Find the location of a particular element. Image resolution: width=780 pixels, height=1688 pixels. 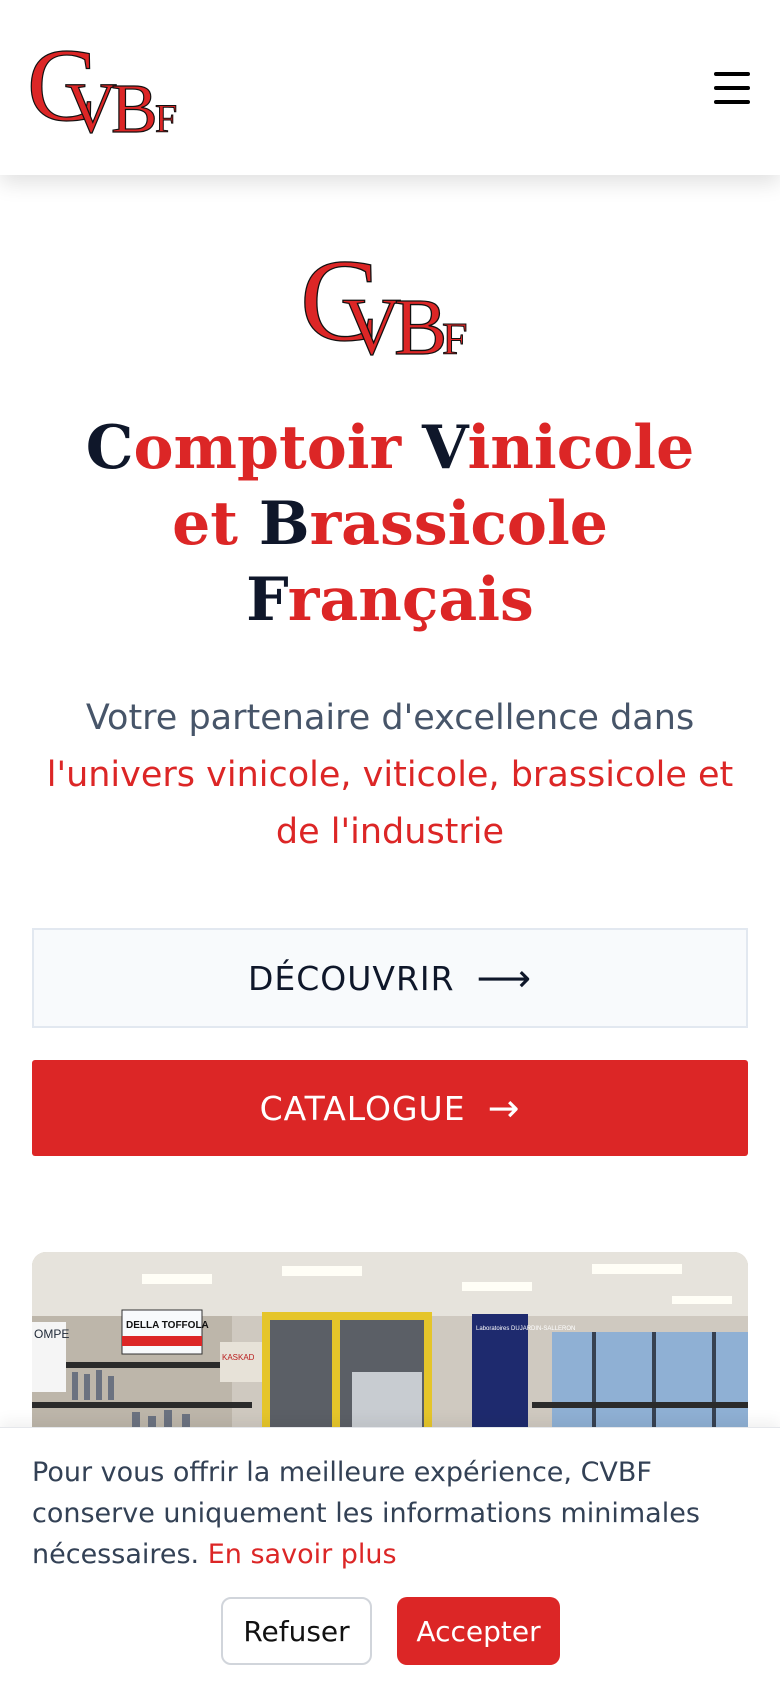

cvbf-logo: C V B F is located at coordinates (109, 88).